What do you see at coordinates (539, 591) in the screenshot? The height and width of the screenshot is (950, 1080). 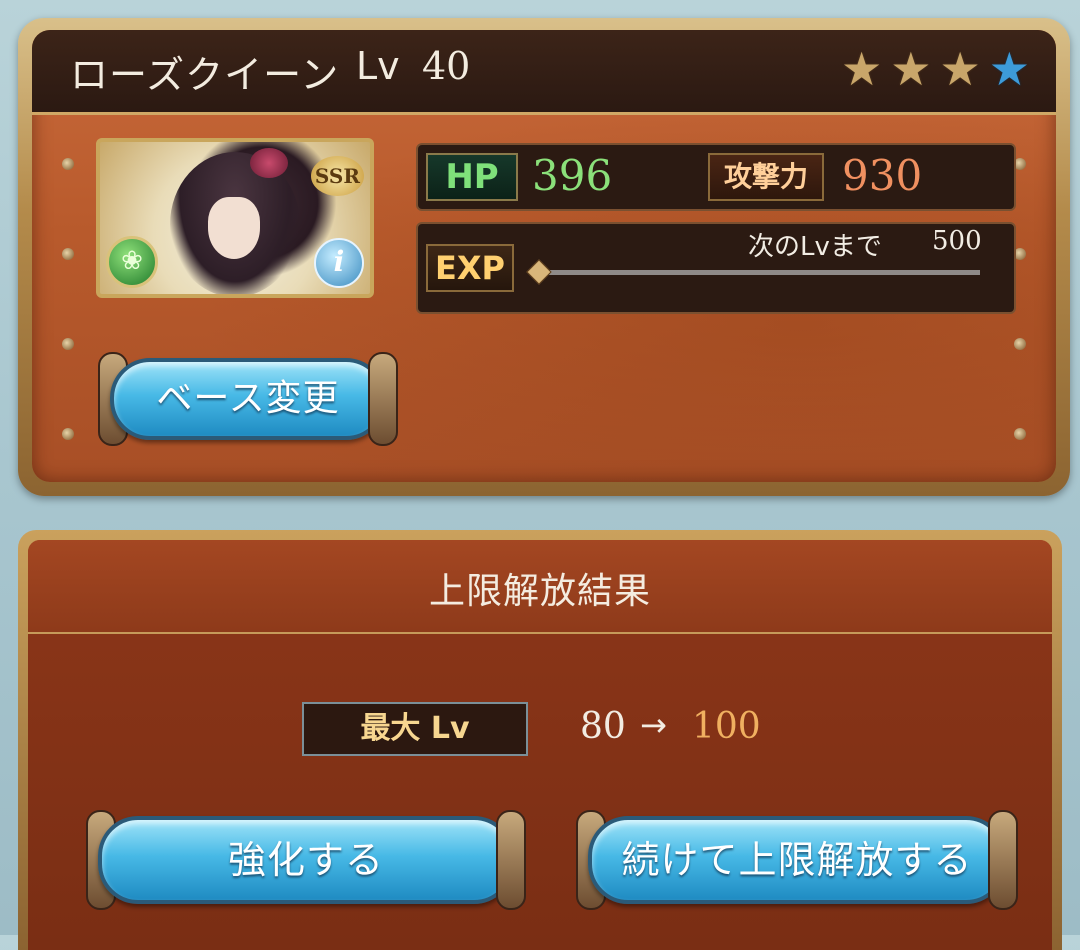 I see `result-title: 上限解放結果` at bounding box center [539, 591].